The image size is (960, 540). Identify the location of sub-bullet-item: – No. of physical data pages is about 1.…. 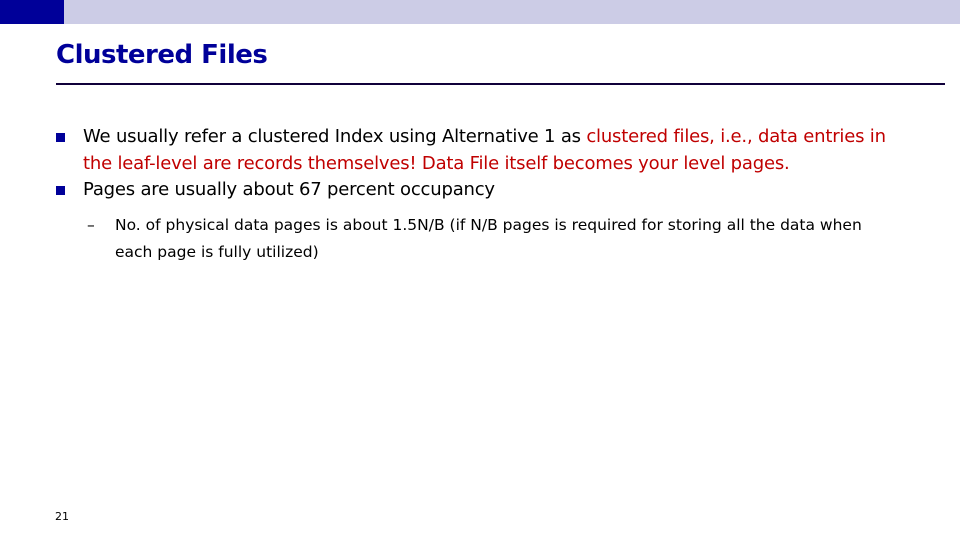
(465, 239).